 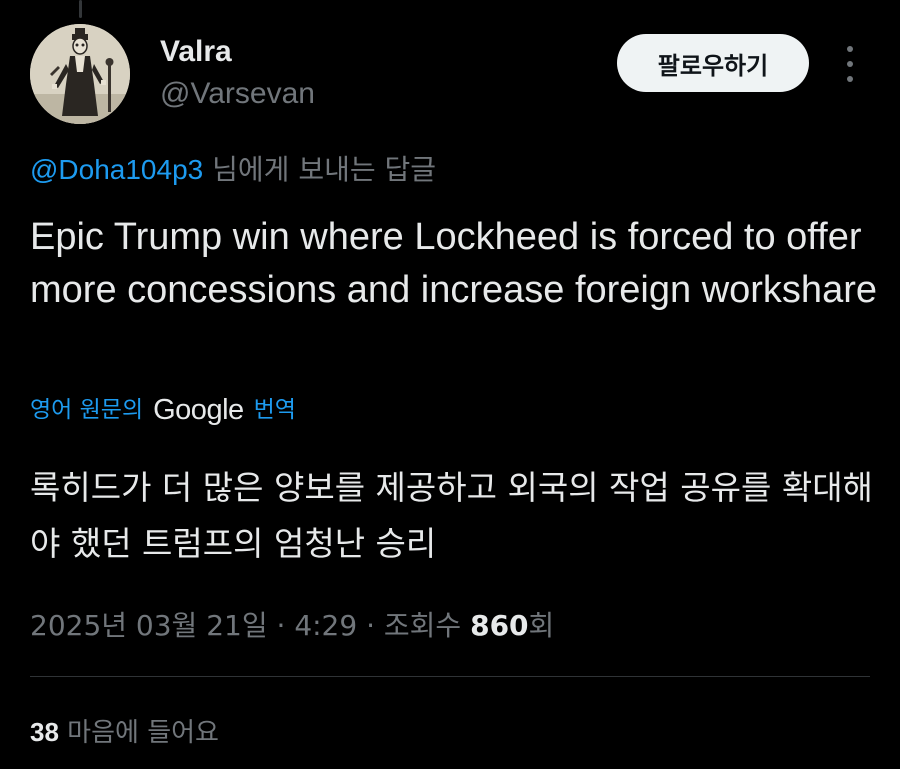 I want to click on user-name-block: Valra @Varsevan, so click(x=237, y=74).